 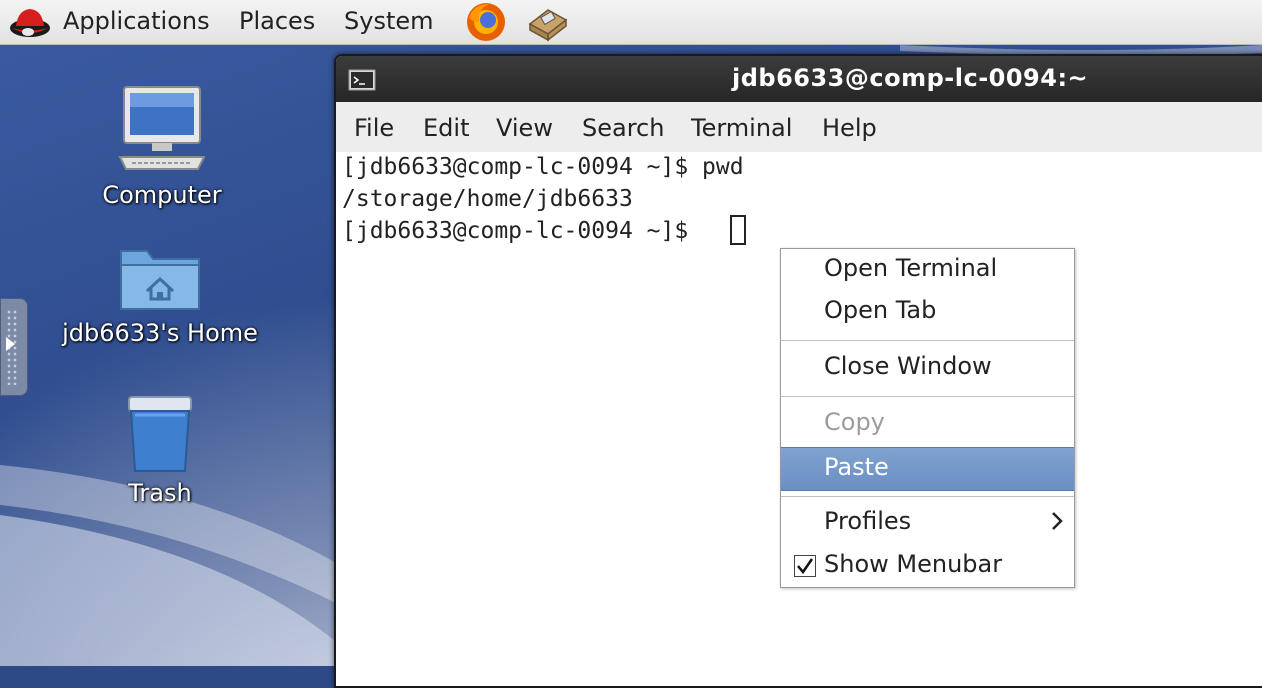 What do you see at coordinates (524, 128) in the screenshot?
I see `menu-view: View` at bounding box center [524, 128].